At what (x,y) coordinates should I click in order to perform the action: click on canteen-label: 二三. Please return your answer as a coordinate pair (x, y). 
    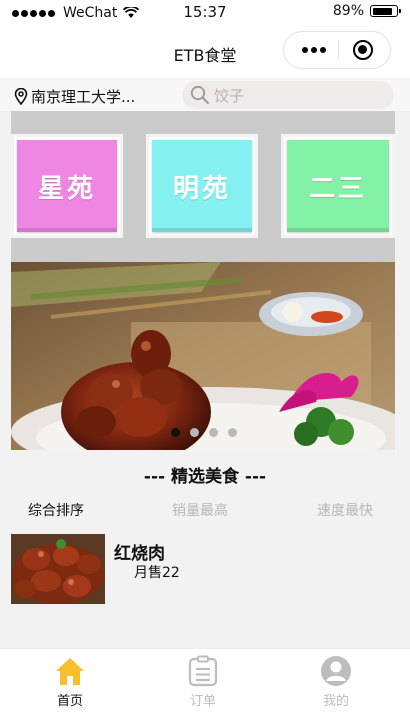
    Looking at the image, I should click on (338, 186).